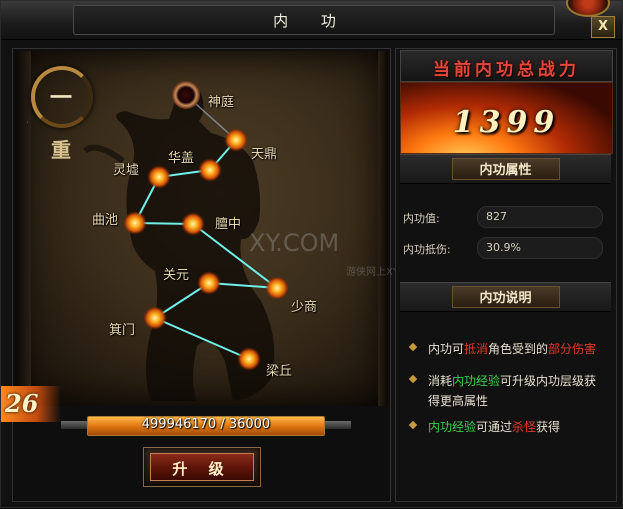 The height and width of the screenshot is (509, 623). I want to click on meridian-line, so click(202, 338).